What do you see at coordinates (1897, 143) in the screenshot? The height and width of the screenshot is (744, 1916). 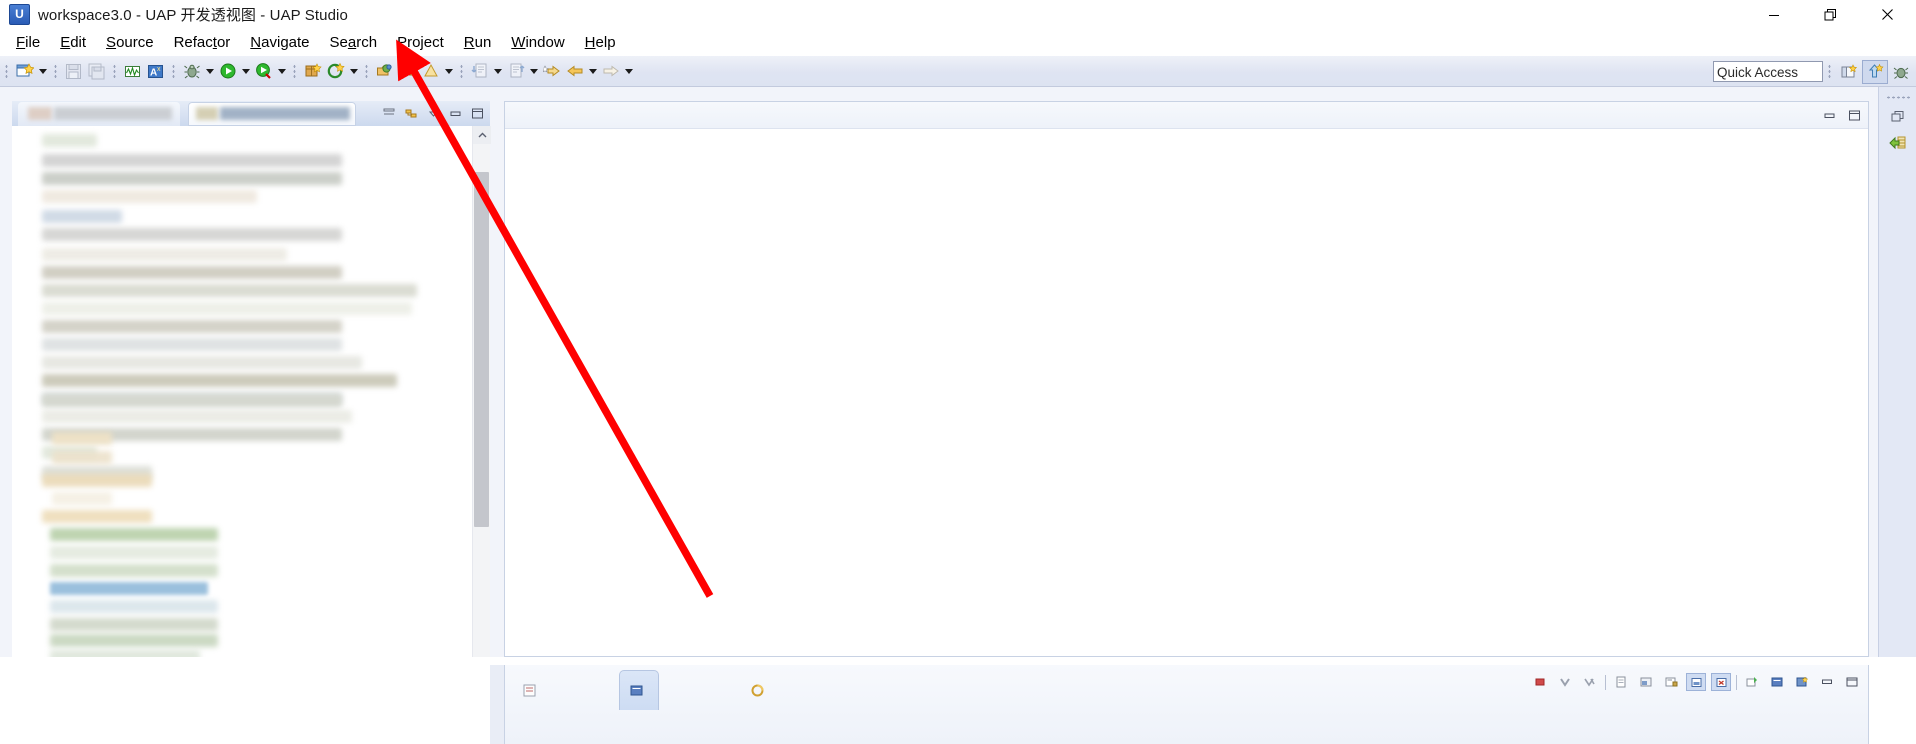 I see `uap-view-icon` at bounding box center [1897, 143].